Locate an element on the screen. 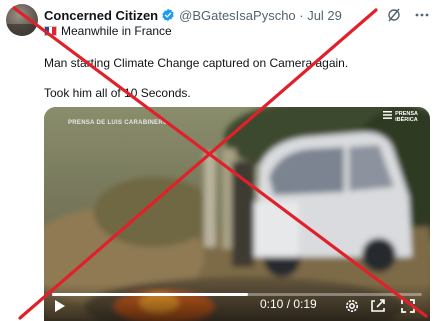 The height and width of the screenshot is (321, 438). location-text: Meanwhile in France is located at coordinates (116, 31).